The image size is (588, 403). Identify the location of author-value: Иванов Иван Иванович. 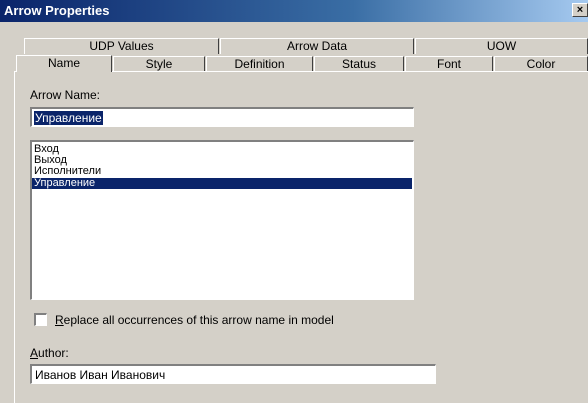
(100, 375).